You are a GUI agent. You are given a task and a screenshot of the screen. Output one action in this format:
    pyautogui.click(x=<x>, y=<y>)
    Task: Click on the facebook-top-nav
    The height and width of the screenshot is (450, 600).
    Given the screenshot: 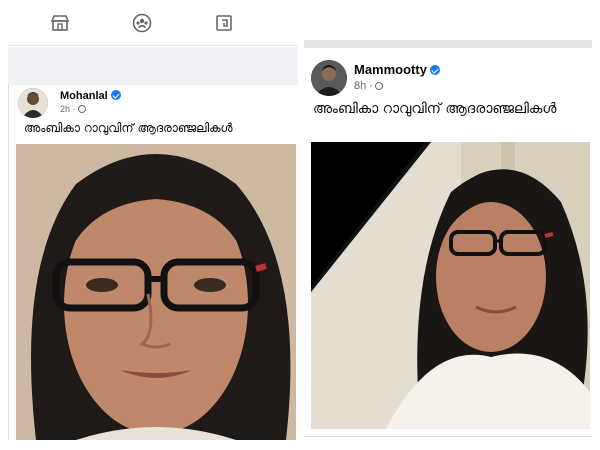 What is the action you would take?
    pyautogui.click(x=153, y=23)
    